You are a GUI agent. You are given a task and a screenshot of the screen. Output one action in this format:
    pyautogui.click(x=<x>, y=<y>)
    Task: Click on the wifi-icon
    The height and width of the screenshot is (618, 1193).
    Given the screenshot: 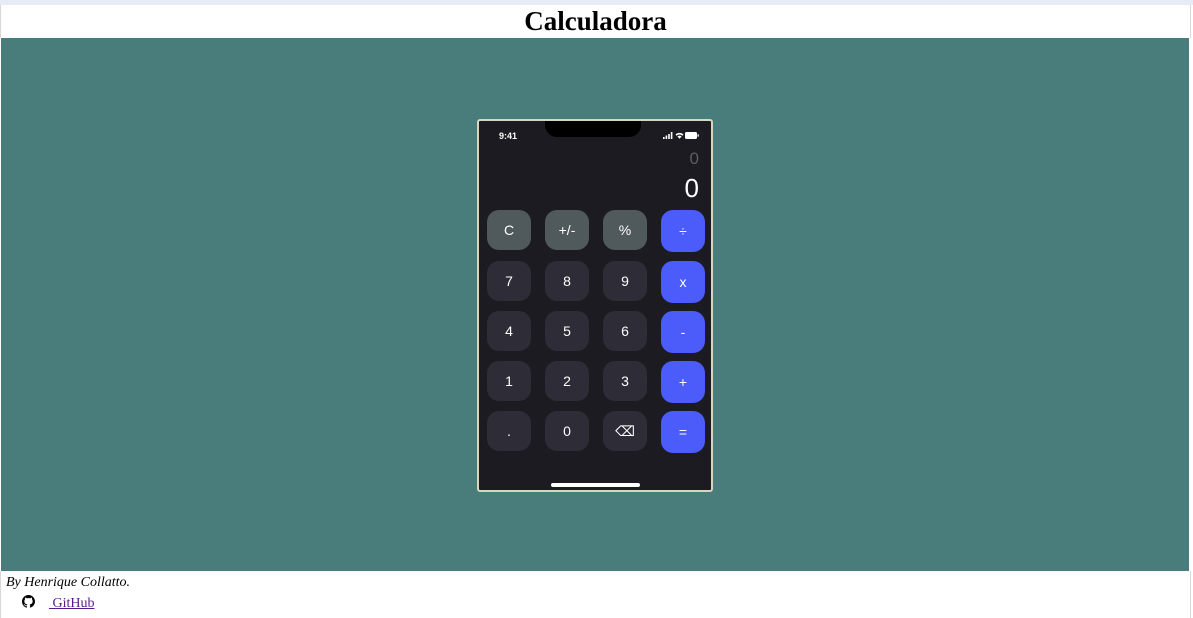 What is the action you would take?
    pyautogui.click(x=679, y=135)
    